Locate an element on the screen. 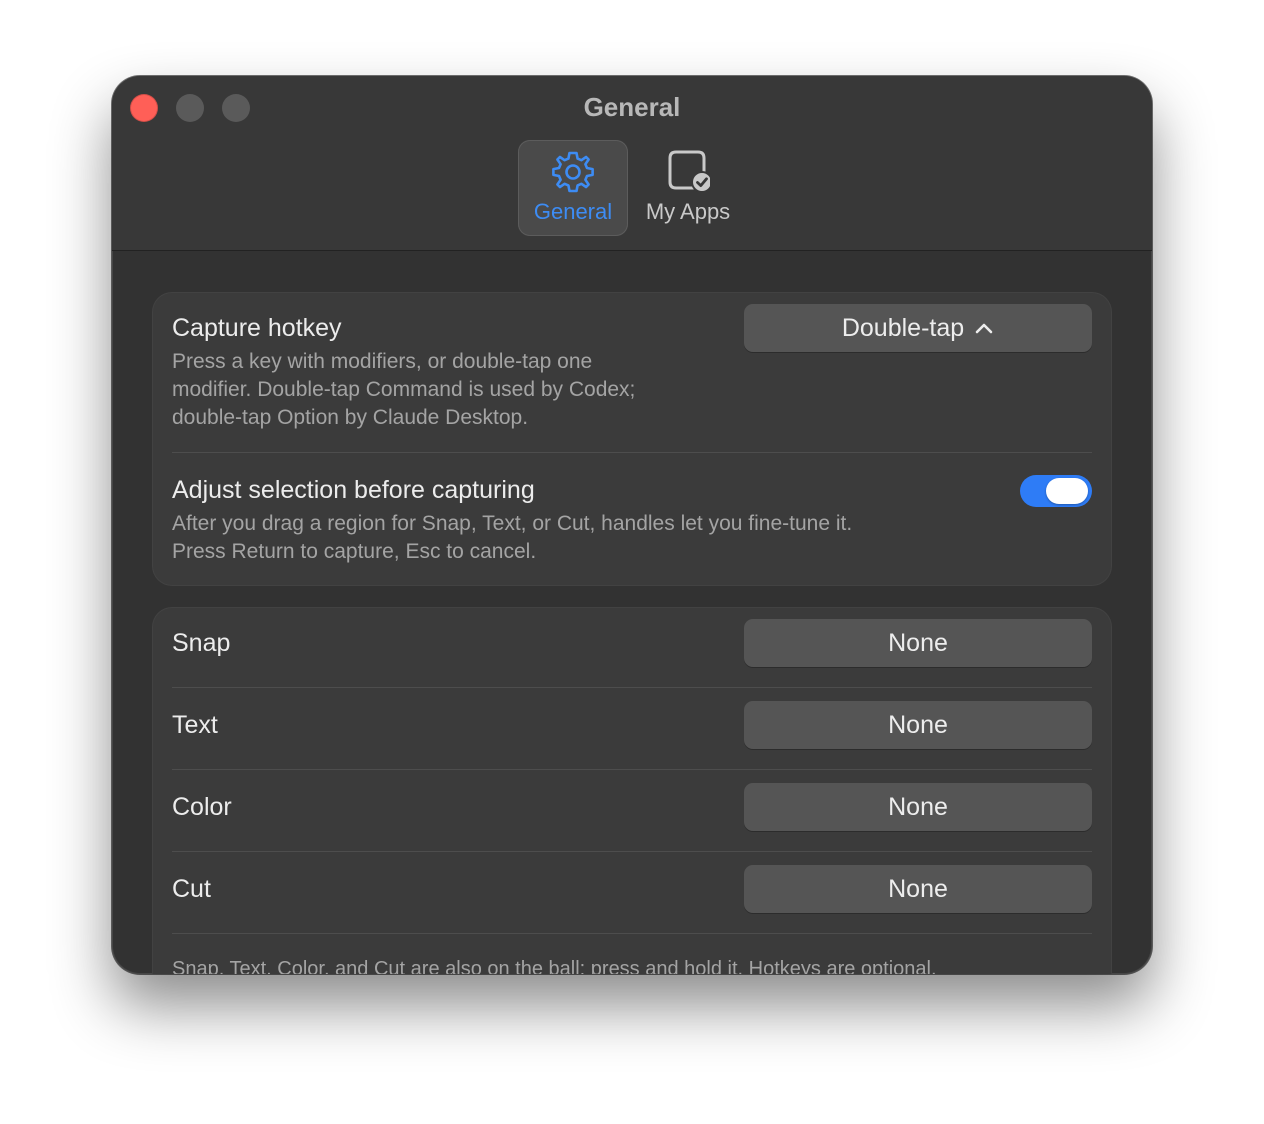 The height and width of the screenshot is (1124, 1264). snap-hotkey-button: None is located at coordinates (918, 643).